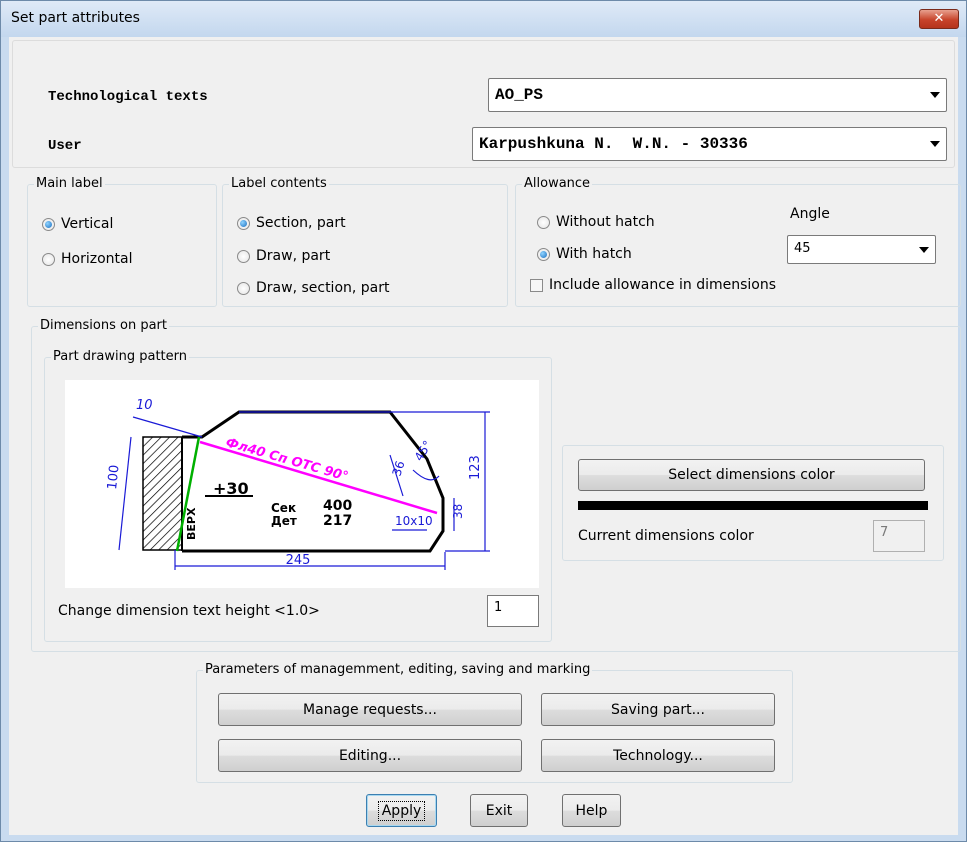 This screenshot has height=842, width=967. What do you see at coordinates (97, 259) in the screenshot?
I see `radio-horizontal-label: Horizontal` at bounding box center [97, 259].